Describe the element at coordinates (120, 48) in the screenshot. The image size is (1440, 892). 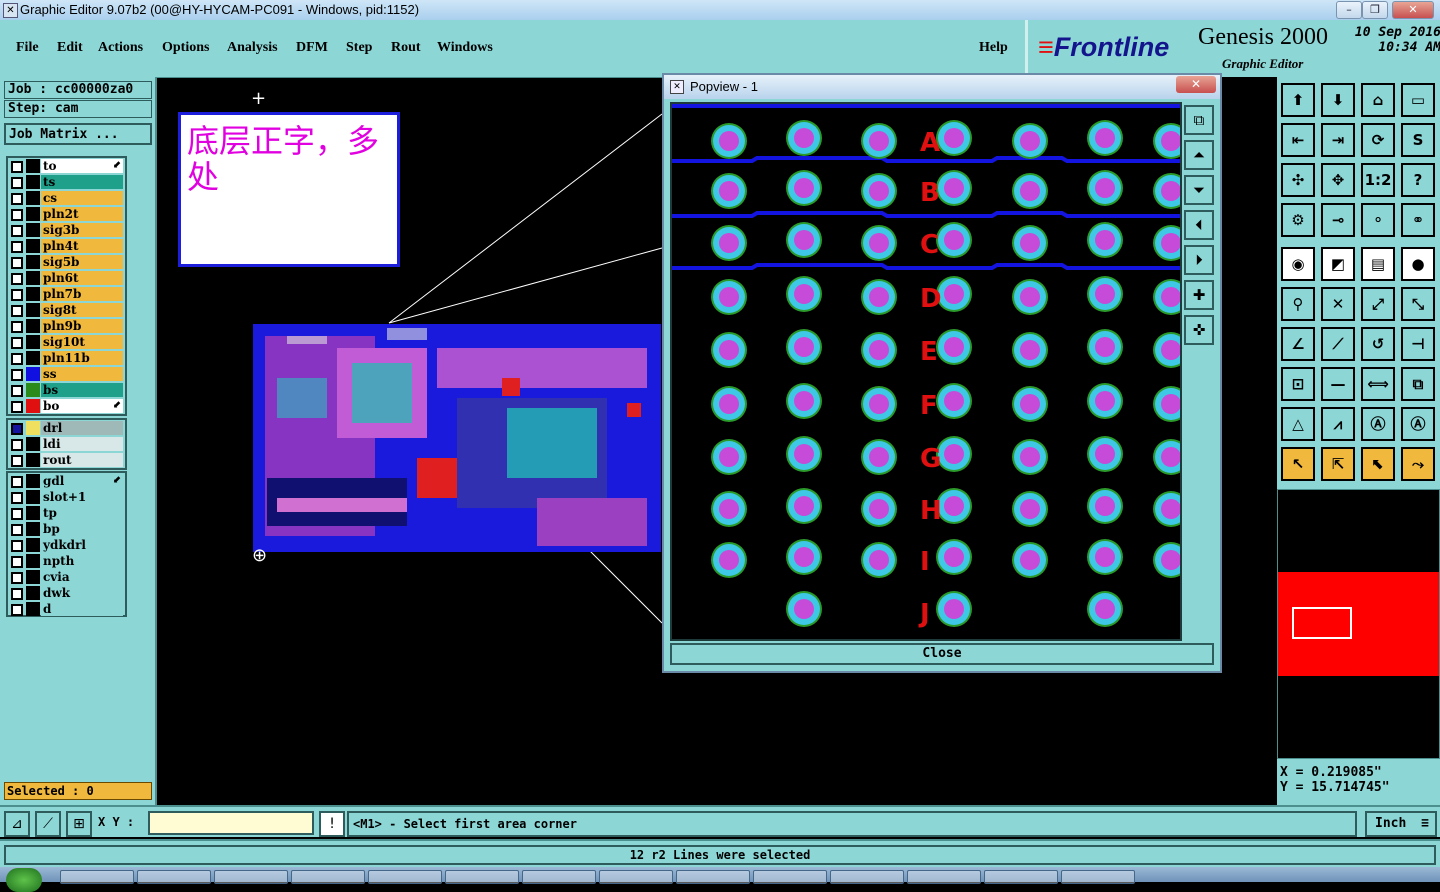
I see `menu-actions: Actions` at that location.